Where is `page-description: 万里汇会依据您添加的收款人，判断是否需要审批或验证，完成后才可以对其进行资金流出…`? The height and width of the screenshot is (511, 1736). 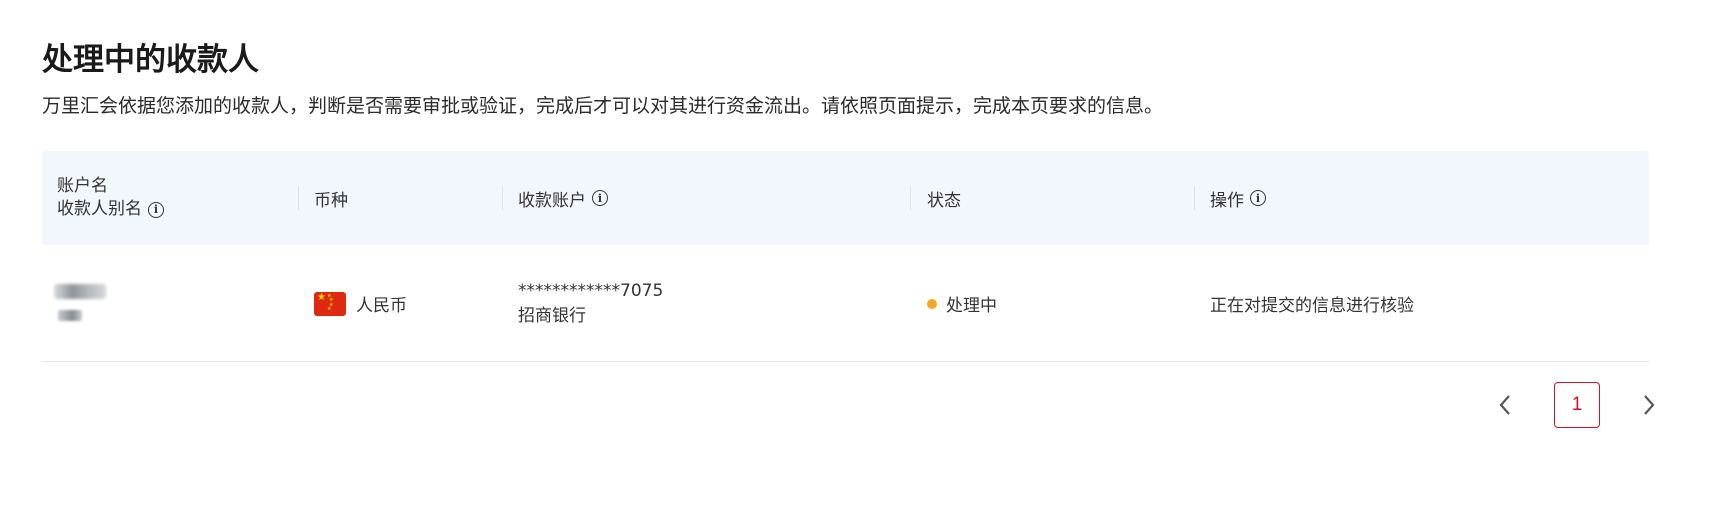 page-description: 万里汇会依据您添加的收款人，判断是否需要审批或验证，完成后才可以对其进行资金流出… is located at coordinates (603, 106).